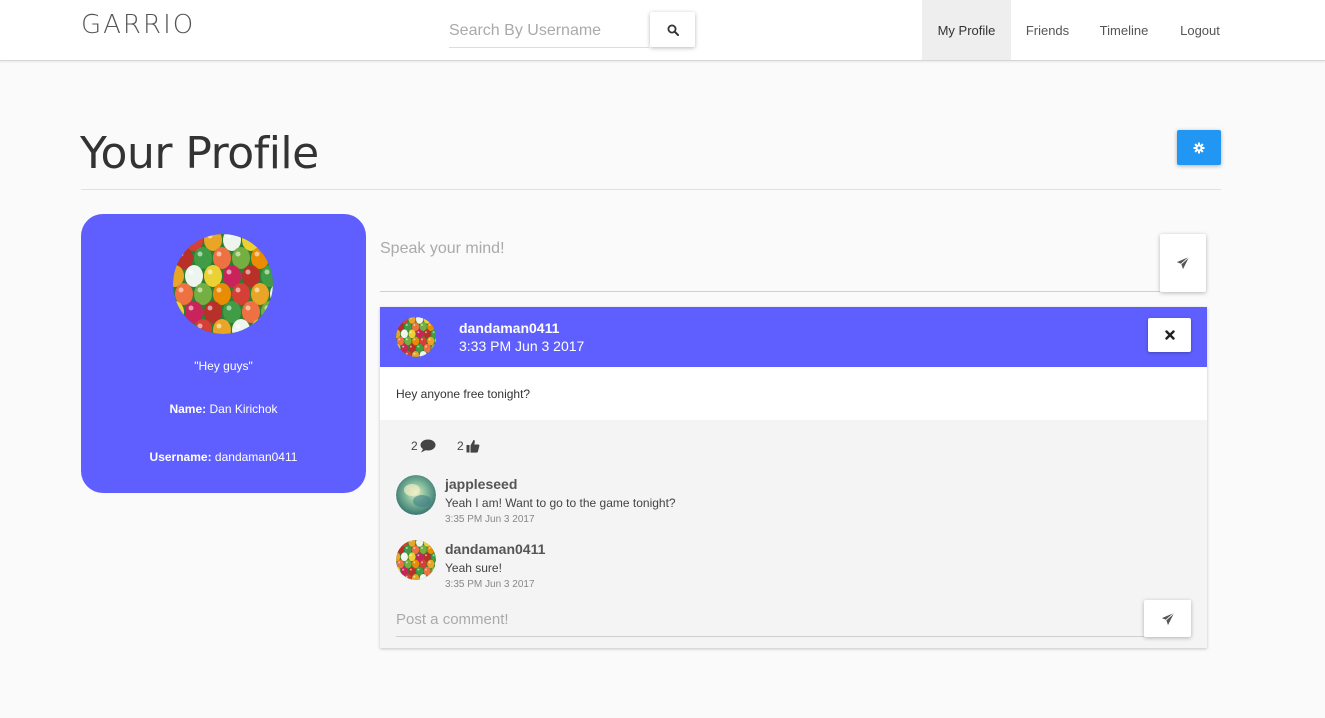  I want to click on comment-send-button, so click(1167, 618).